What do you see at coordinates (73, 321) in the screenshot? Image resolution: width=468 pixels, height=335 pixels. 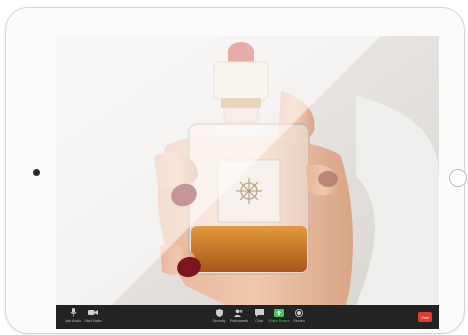 I see `join-audio-label: Join Audio` at bounding box center [73, 321].